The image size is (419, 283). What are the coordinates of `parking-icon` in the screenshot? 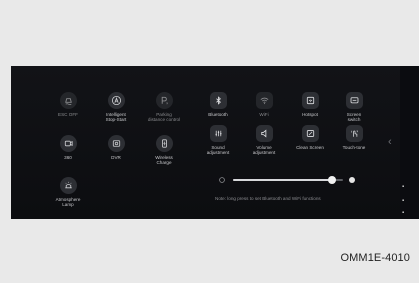 It's located at (164, 100).